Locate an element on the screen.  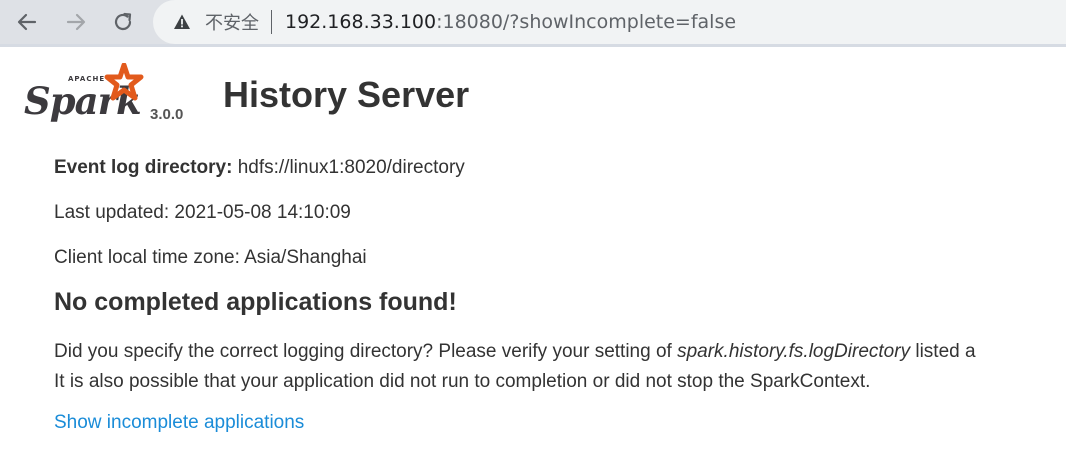
spark-version: 3.0.0 is located at coordinates (167, 114).